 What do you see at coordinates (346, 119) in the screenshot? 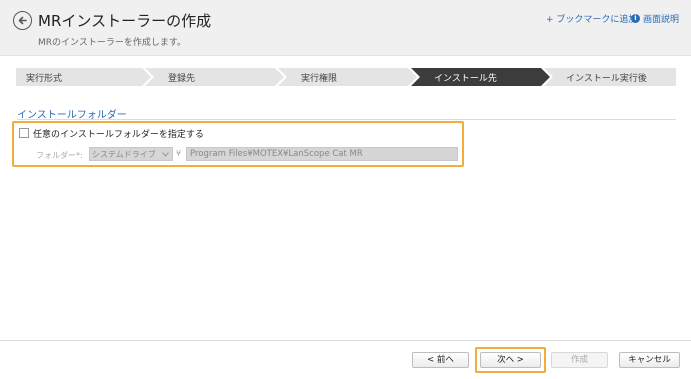
I see `section-divider` at bounding box center [346, 119].